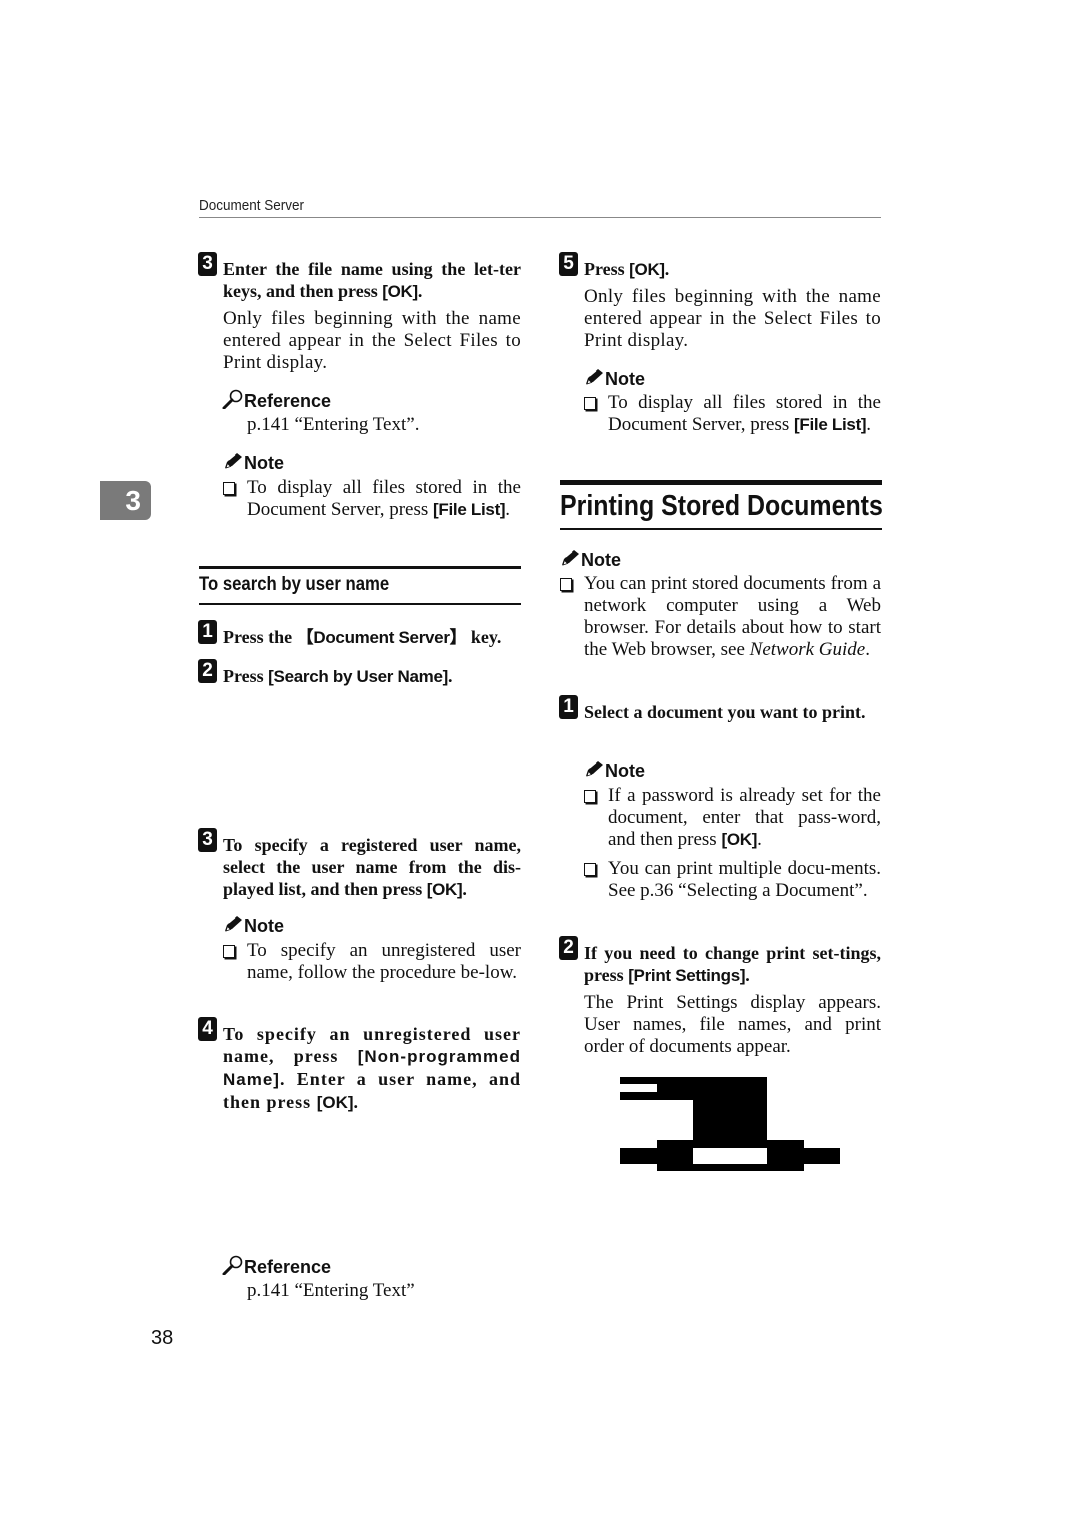 The width and height of the screenshot is (1080, 1526). What do you see at coordinates (484, 637) in the screenshot?
I see `step-text-after: key.` at bounding box center [484, 637].